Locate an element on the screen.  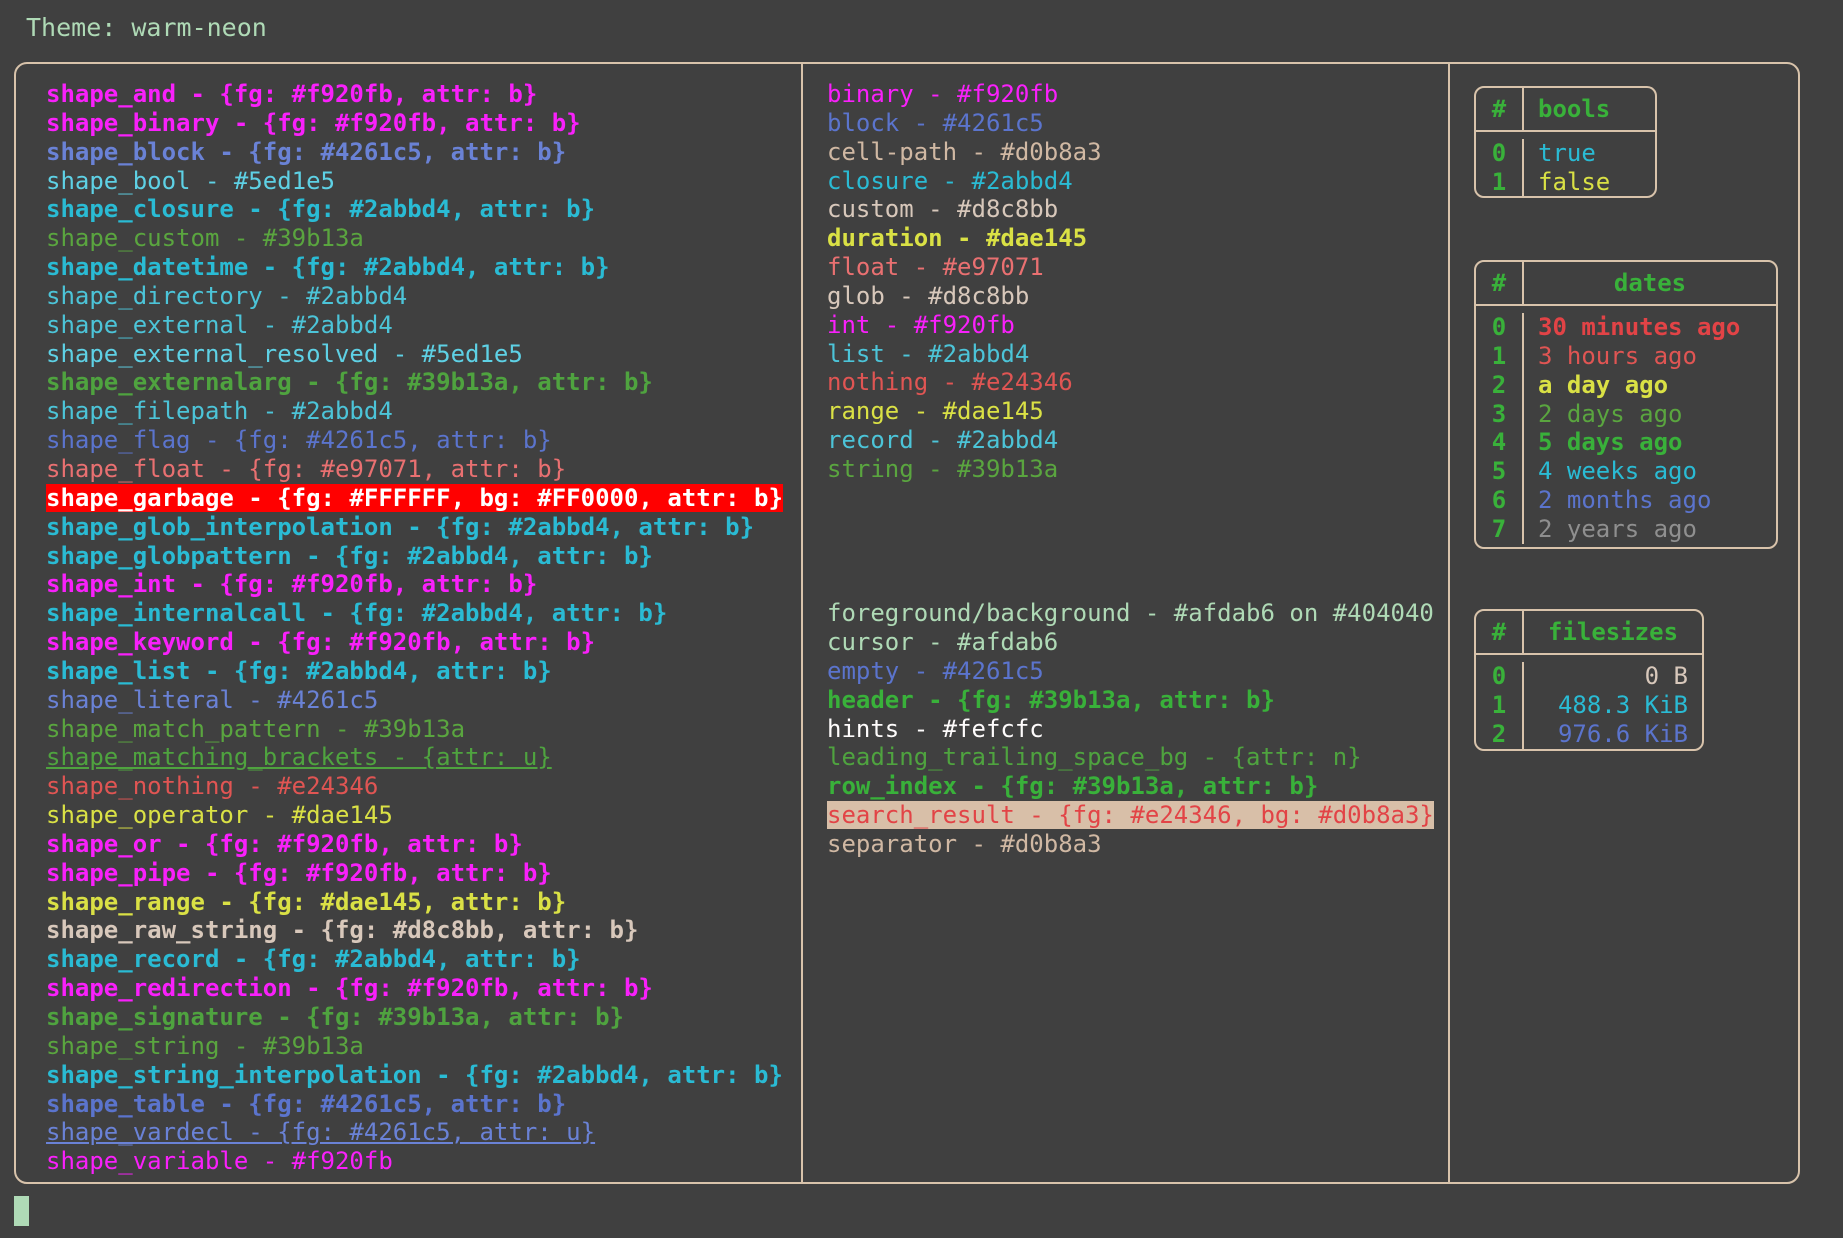
type-entry: block - #4261c5 is located at coordinates (935, 122).